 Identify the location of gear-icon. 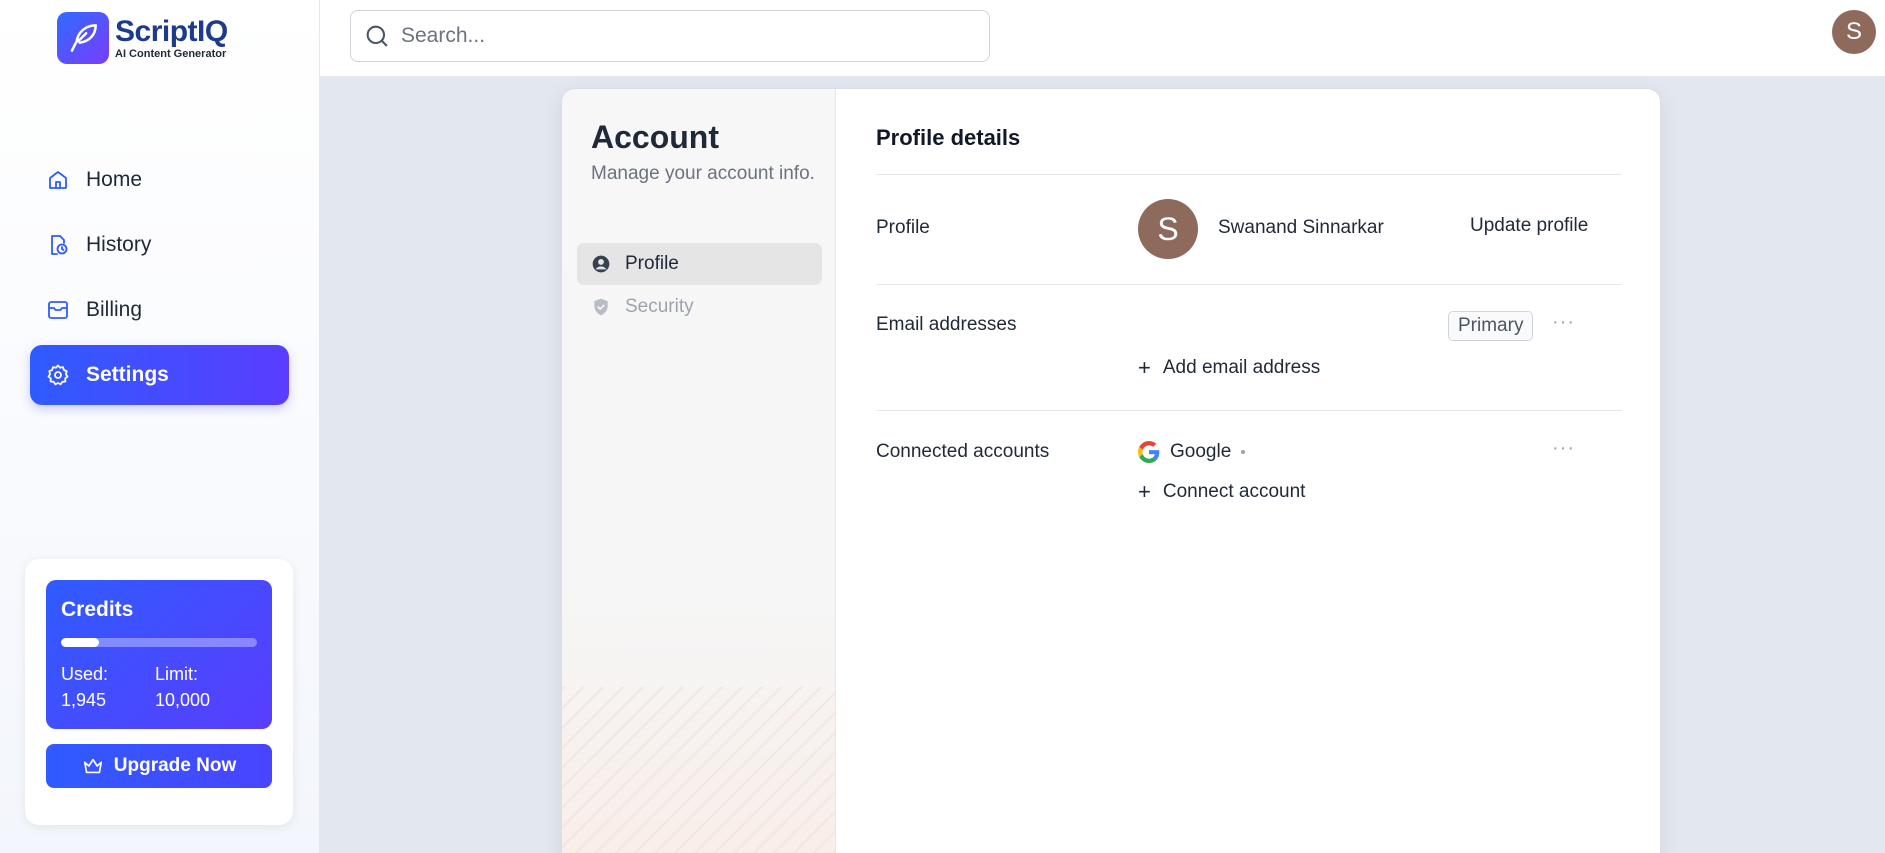
(58, 375).